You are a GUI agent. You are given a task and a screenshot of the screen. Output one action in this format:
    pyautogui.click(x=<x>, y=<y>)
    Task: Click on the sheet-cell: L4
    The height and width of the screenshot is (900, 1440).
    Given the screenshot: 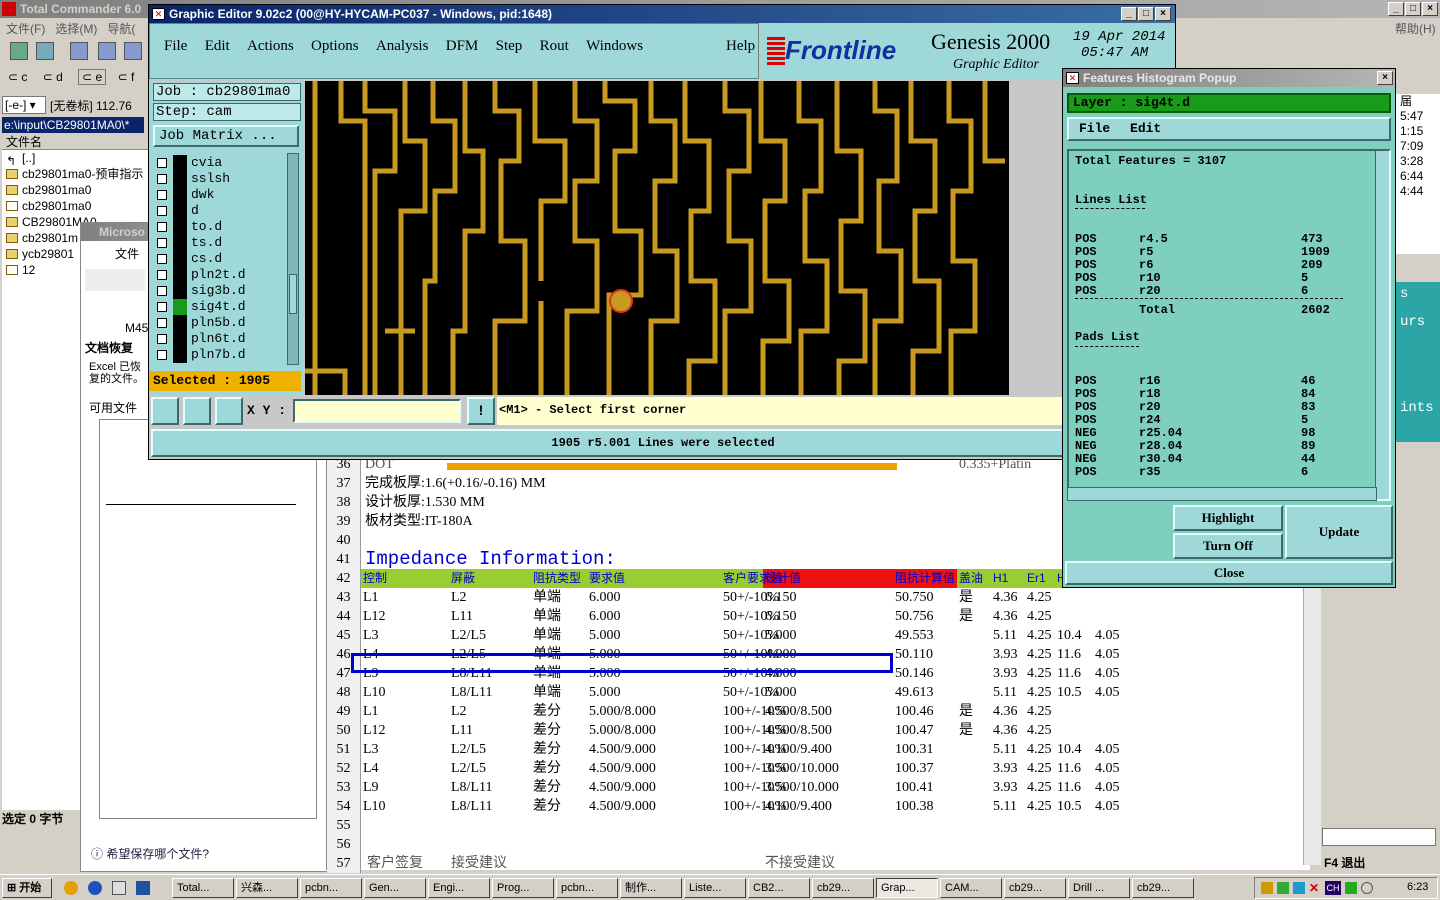 What is the action you would take?
    pyautogui.click(x=371, y=768)
    